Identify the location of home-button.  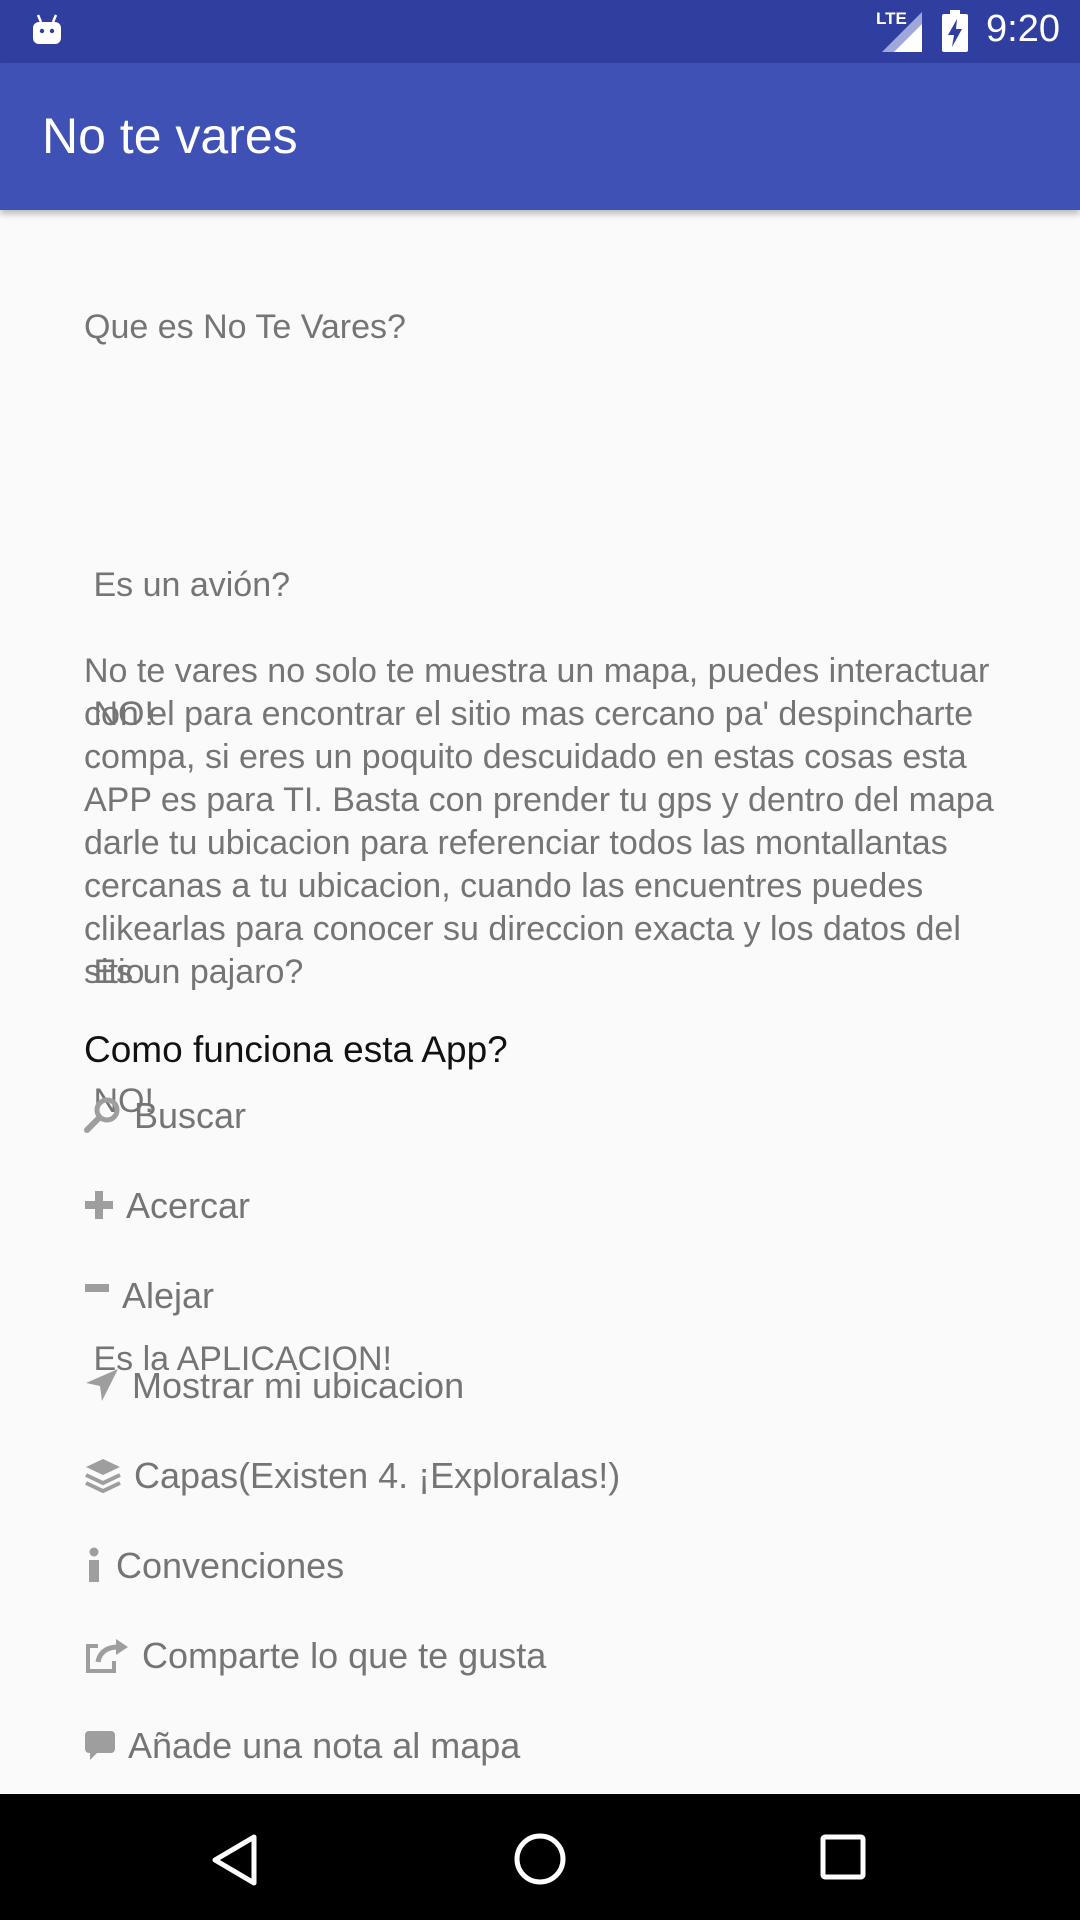
(540, 1859).